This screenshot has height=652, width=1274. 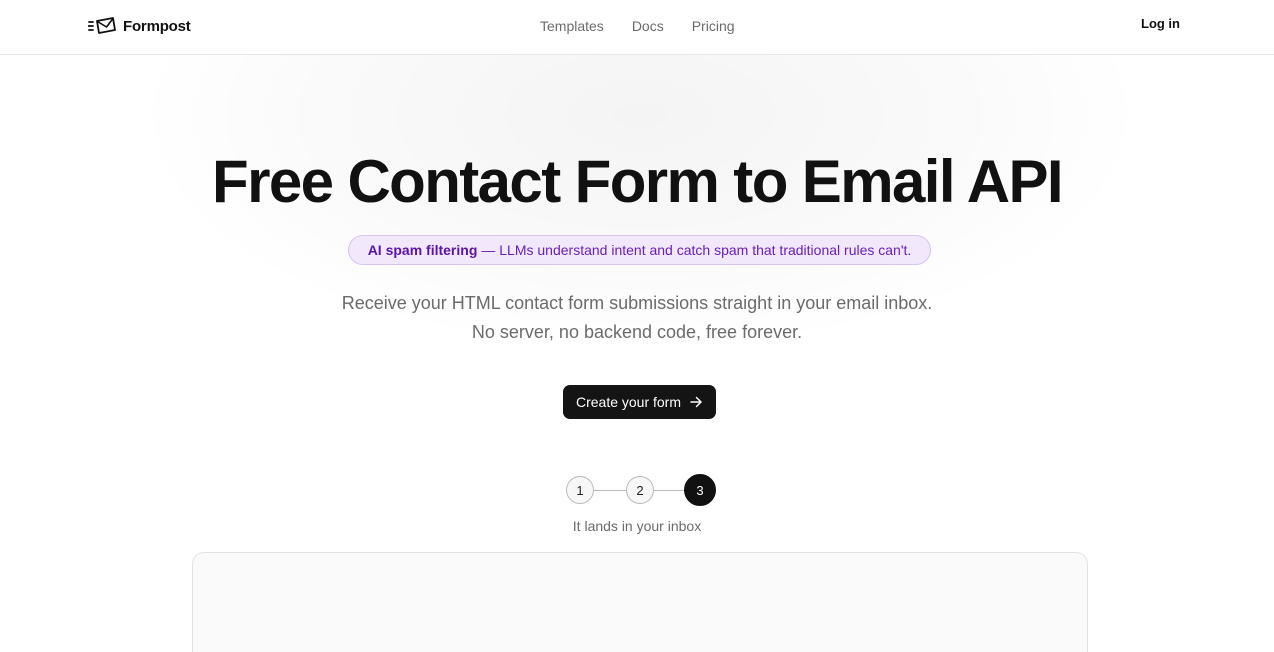 What do you see at coordinates (700, 490) in the screenshot?
I see `step-3-button: 3` at bounding box center [700, 490].